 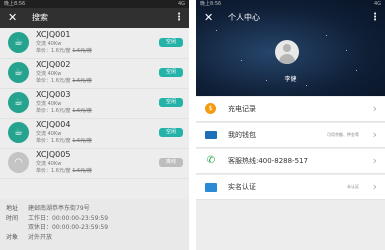 What do you see at coordinates (210, 108) in the screenshot?
I see `coin-icon: $` at bounding box center [210, 108].